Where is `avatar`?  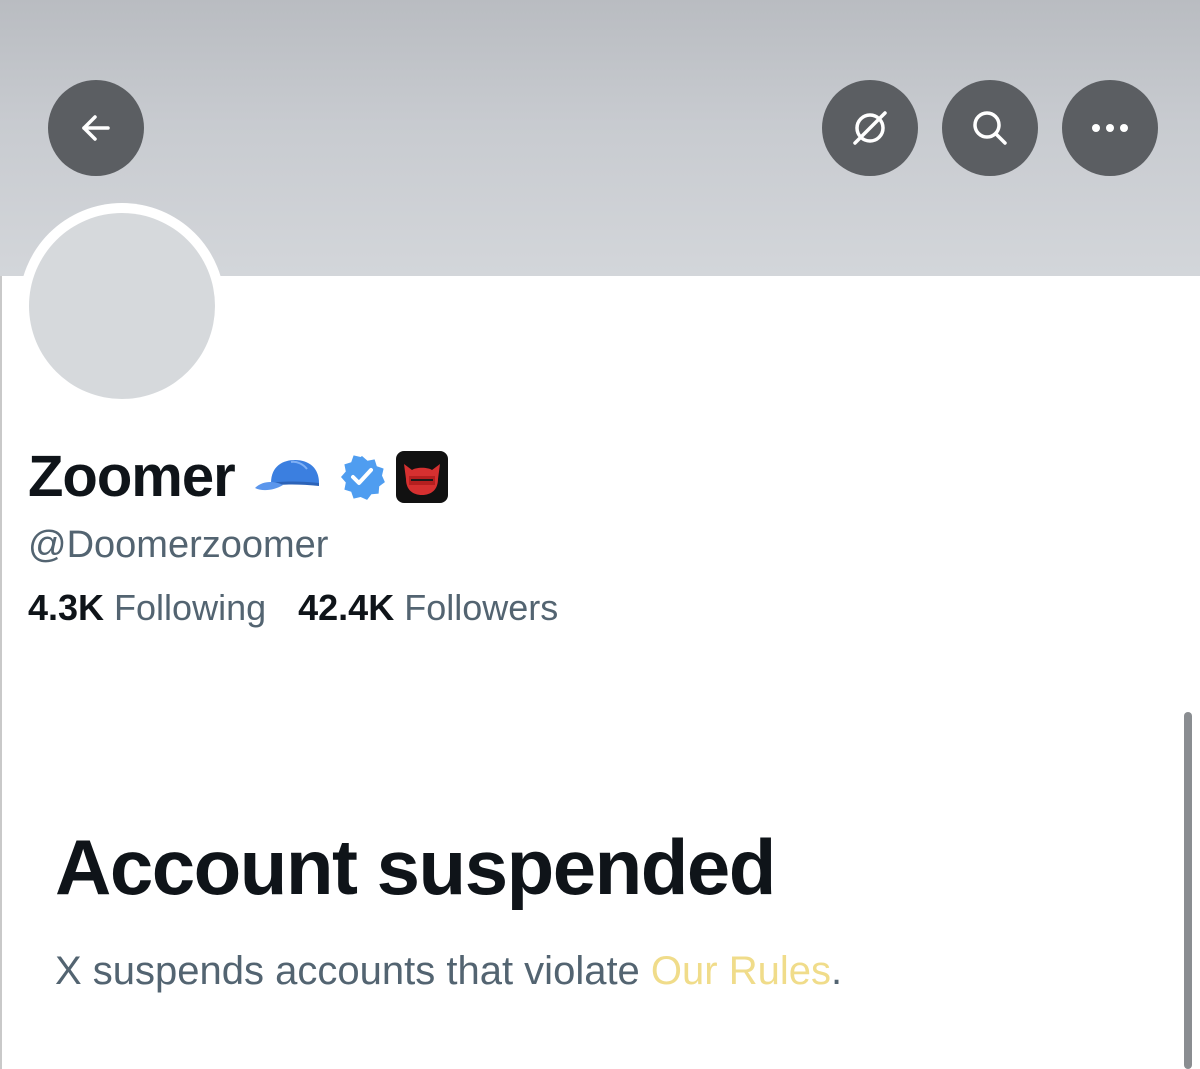
avatar is located at coordinates (122, 306).